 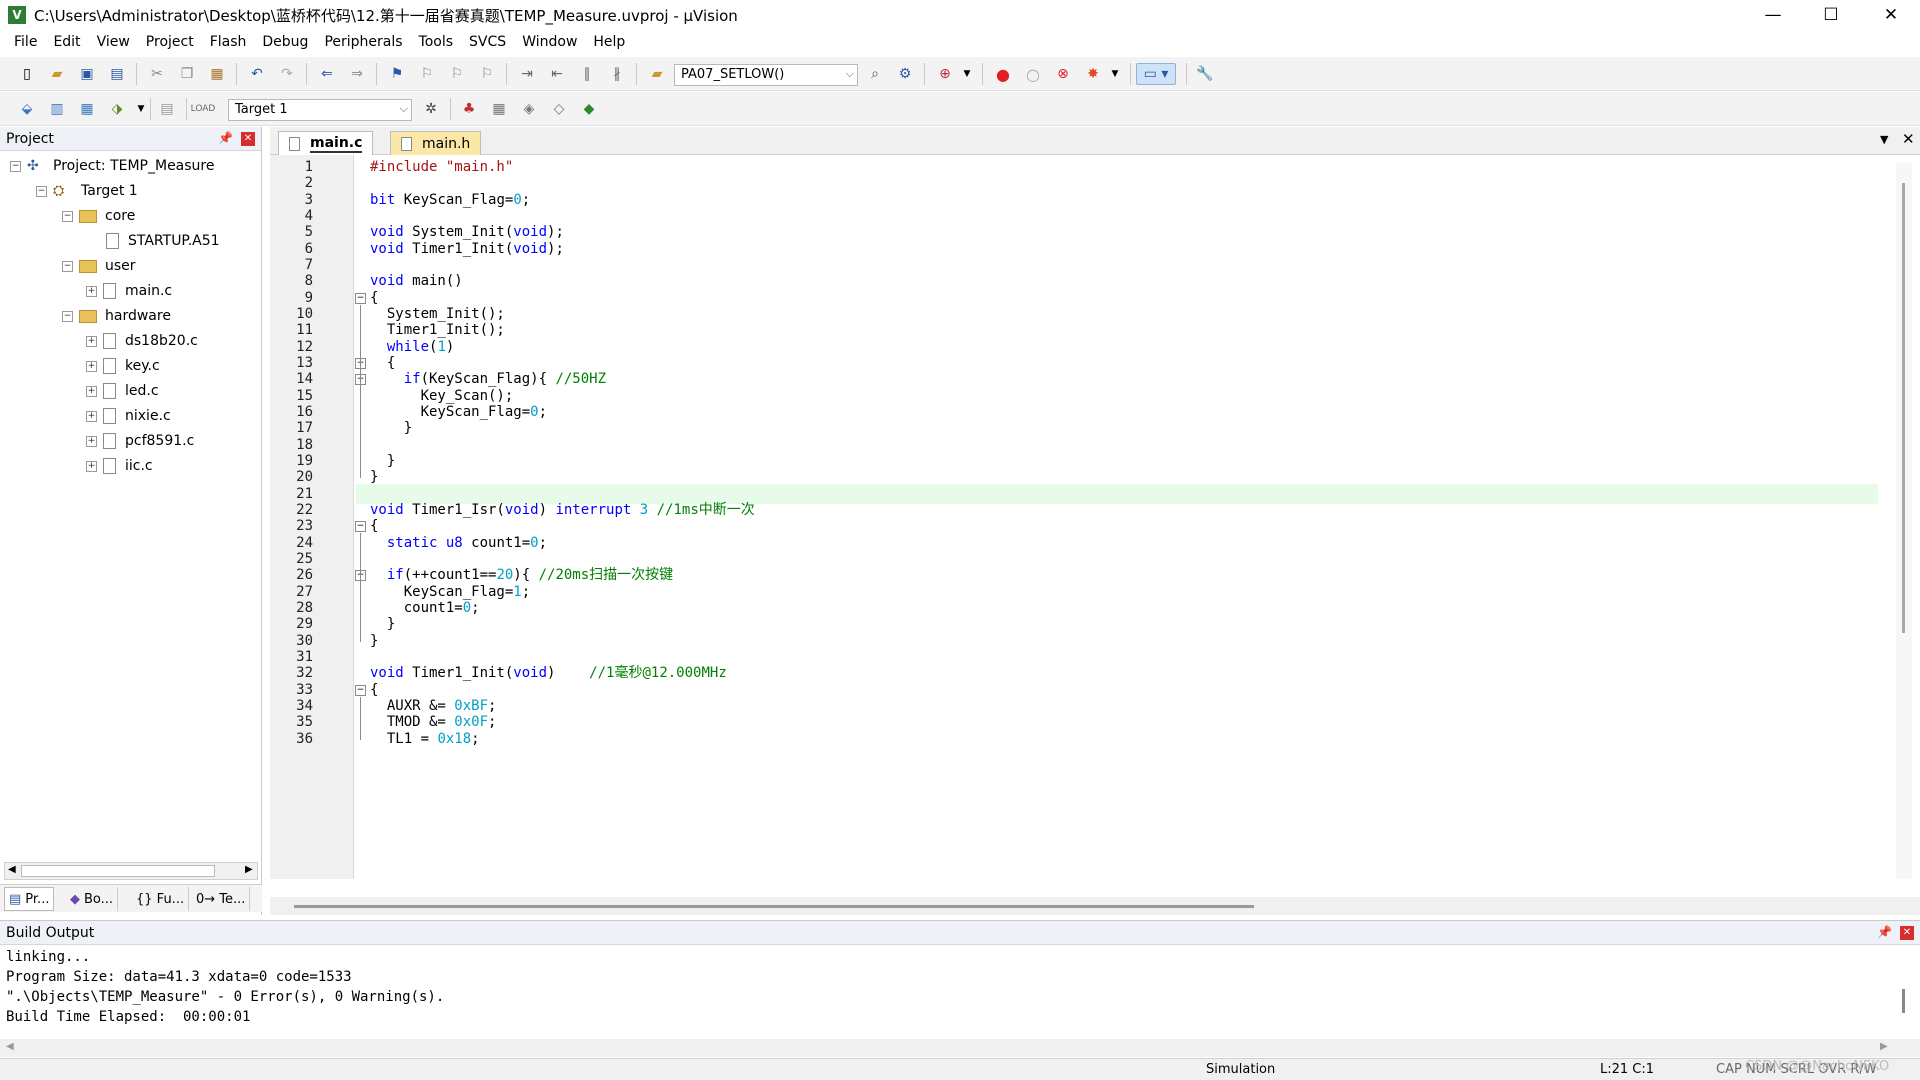 What do you see at coordinates (187, 74) in the screenshot?
I see `copy-icon: ❐` at bounding box center [187, 74].